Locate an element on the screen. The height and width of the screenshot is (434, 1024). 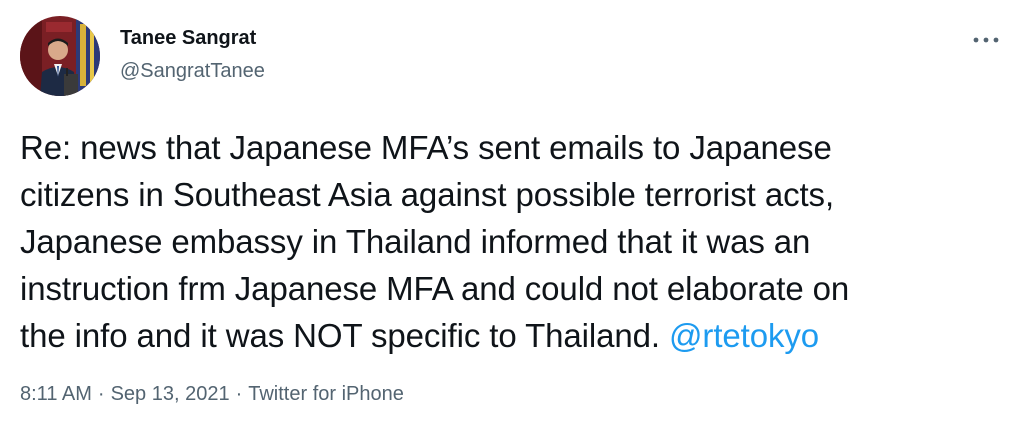
author-handle: @SangratTanee is located at coordinates (192, 71).